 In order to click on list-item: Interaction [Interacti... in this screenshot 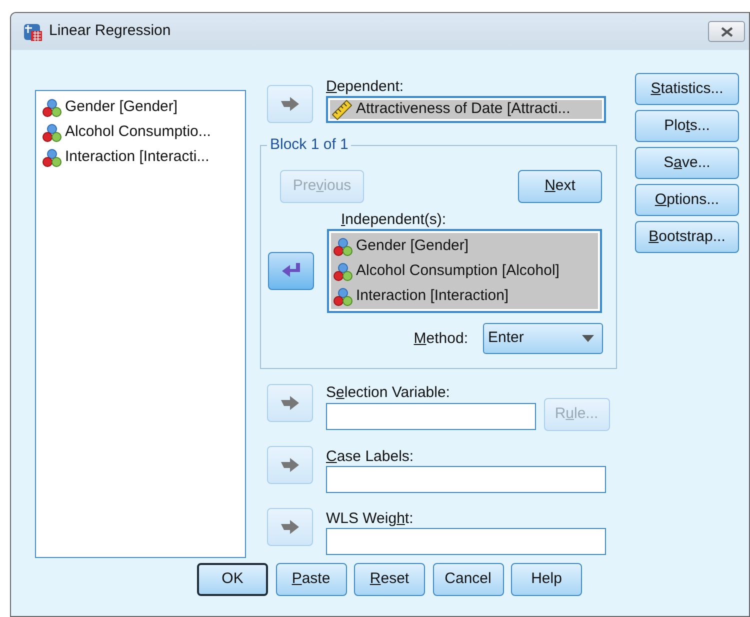, I will do `click(137, 157)`.